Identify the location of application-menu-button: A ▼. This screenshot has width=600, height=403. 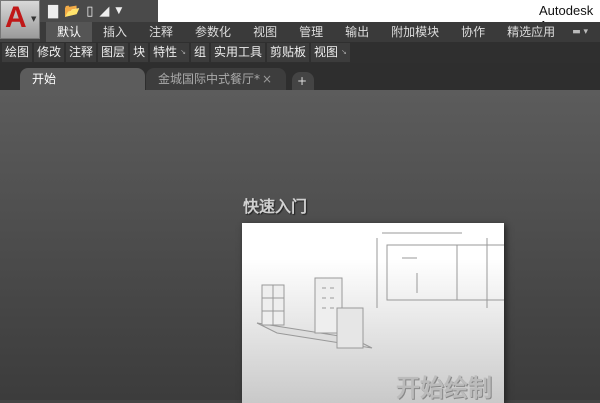
(20, 19).